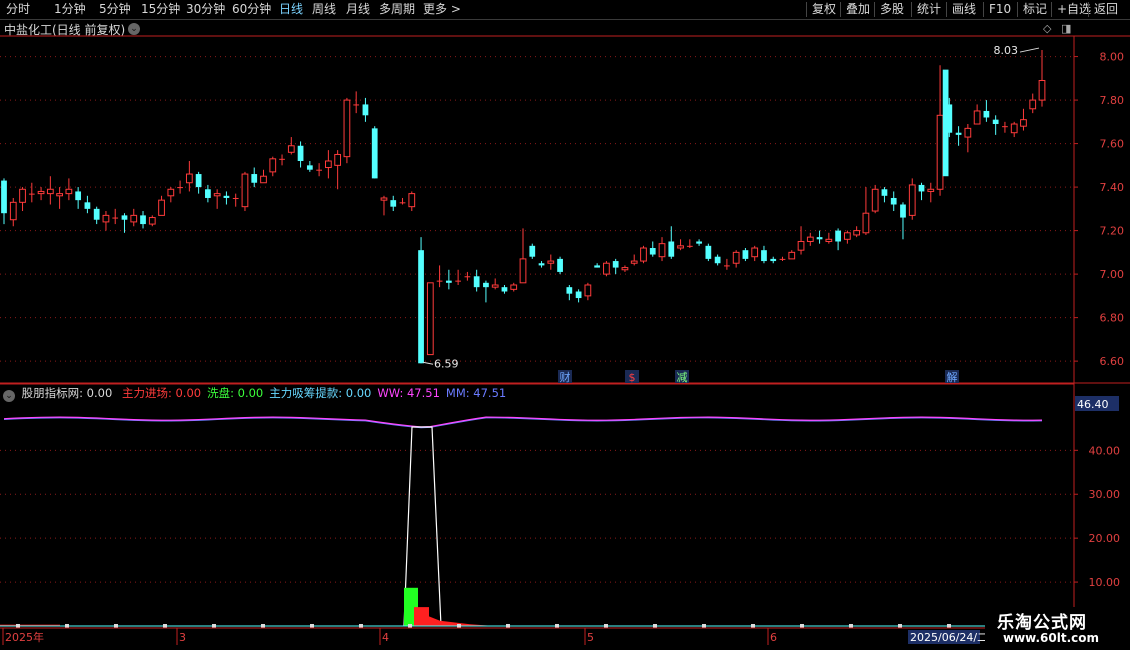  Describe the element at coordinates (929, 9) in the screenshot. I see `toolbar-button-3: 统计` at that location.